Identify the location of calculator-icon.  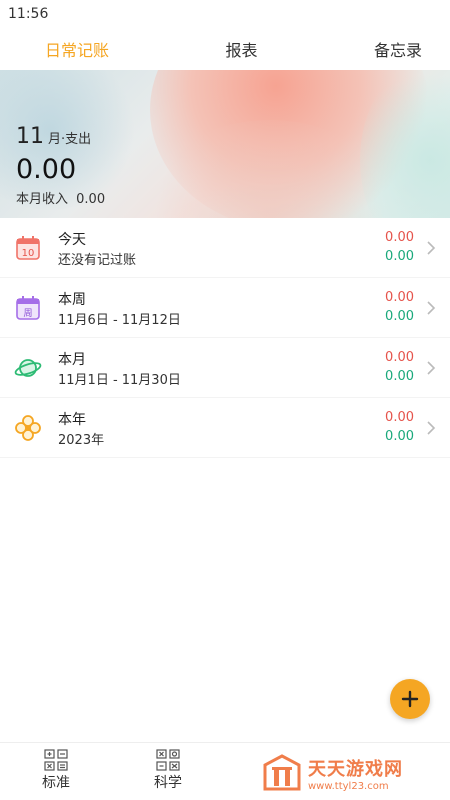
(56, 760).